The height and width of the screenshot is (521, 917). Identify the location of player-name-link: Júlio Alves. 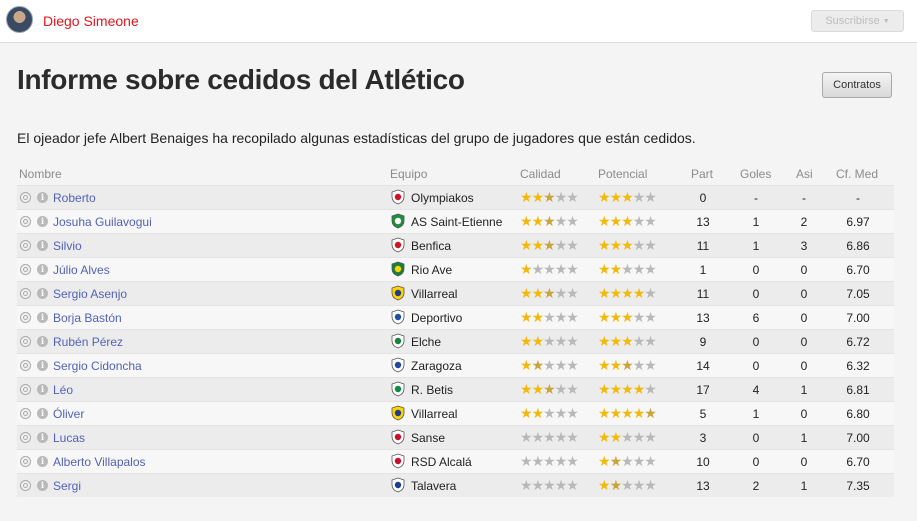
(81, 270).